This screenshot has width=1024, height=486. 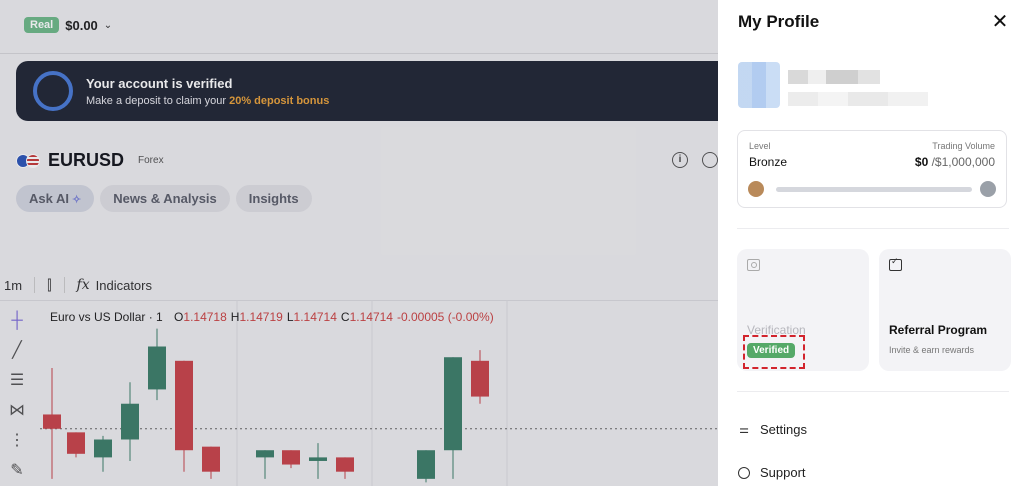 I want to click on lifebuoy-icon, so click(x=744, y=472).